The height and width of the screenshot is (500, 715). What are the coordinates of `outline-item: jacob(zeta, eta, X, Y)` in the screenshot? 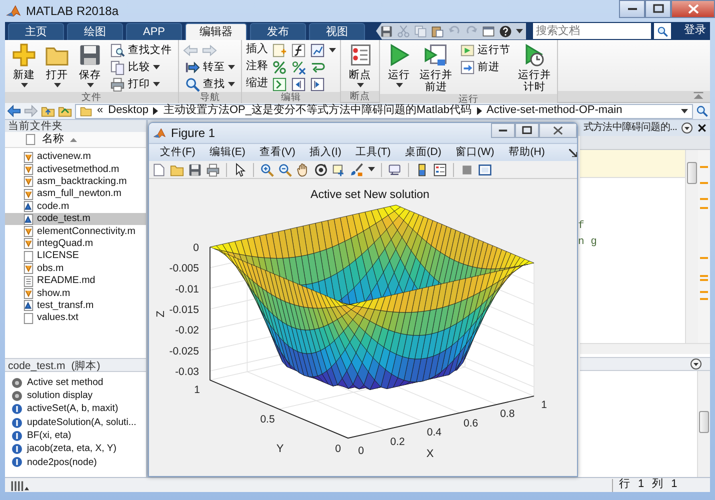 It's located at (75, 449).